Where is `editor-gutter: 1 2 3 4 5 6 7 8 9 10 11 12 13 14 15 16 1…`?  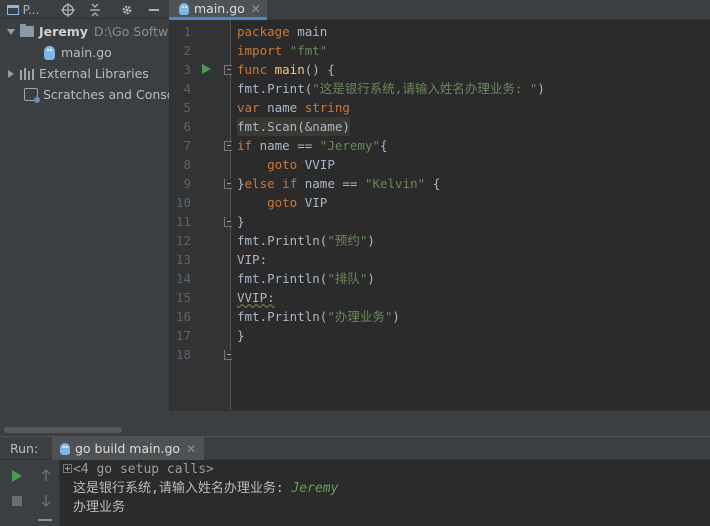
editor-gutter: 1 2 3 4 5 6 7 8 9 10 11 12 13 14 15 16 1… is located at coordinates (201, 215).